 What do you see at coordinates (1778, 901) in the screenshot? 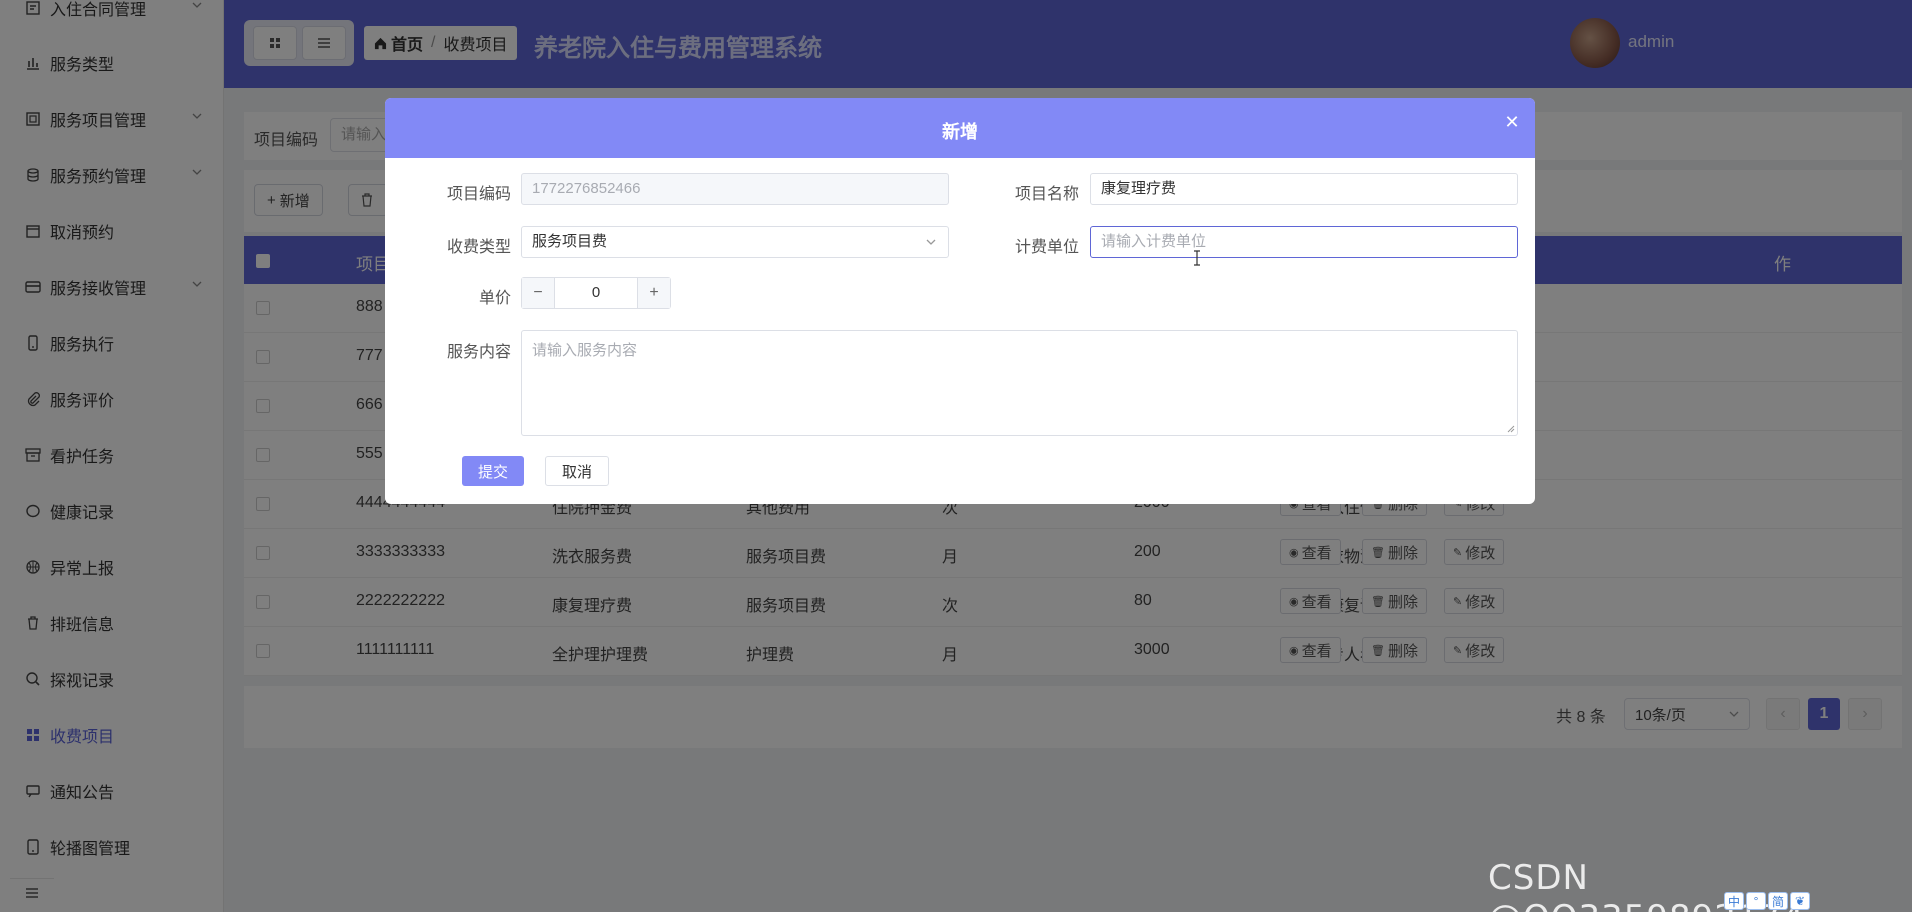
I see `ime-simplified-icon: 简` at bounding box center [1778, 901].